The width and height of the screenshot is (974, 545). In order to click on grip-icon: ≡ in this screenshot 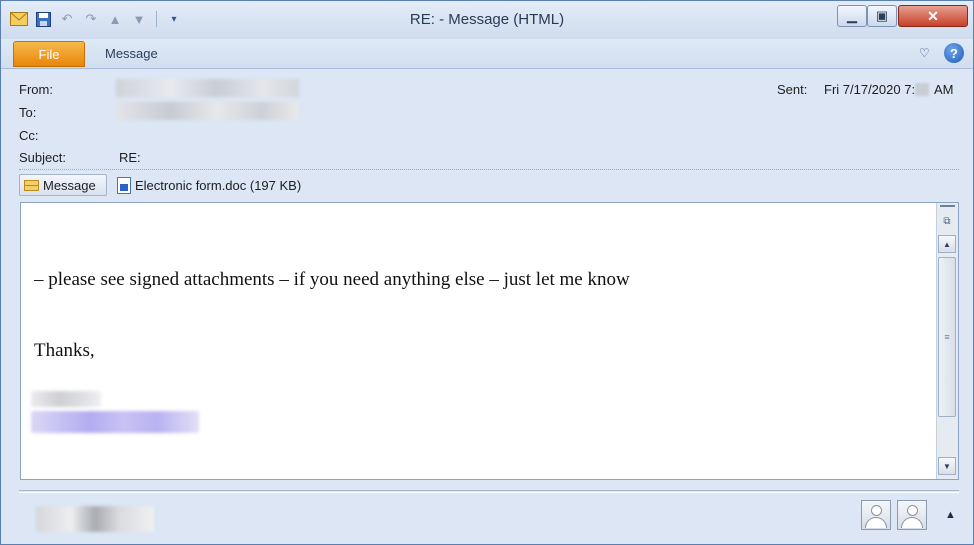, I will do `click(947, 337)`.